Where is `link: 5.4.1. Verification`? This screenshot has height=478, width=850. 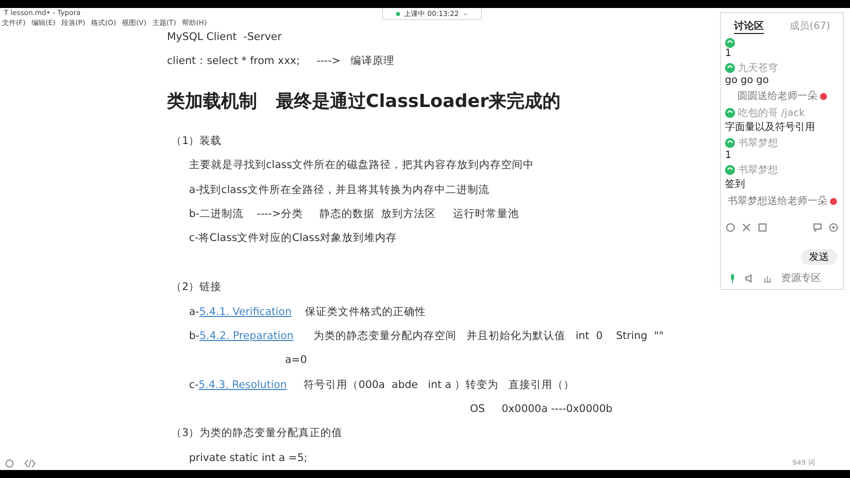
link: 5.4.1. Verification is located at coordinates (245, 312).